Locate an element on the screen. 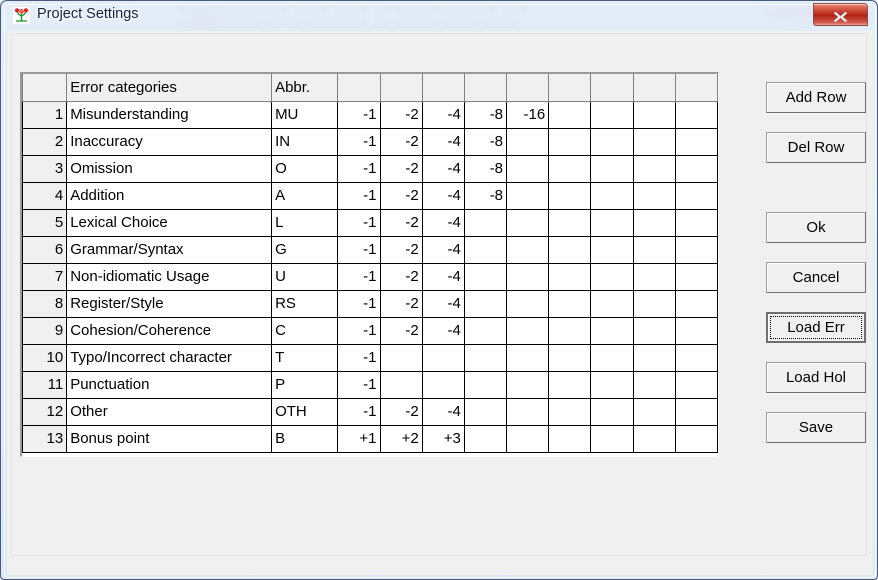 The image size is (878, 580). error-category-cell: Bonus point is located at coordinates (169, 438).